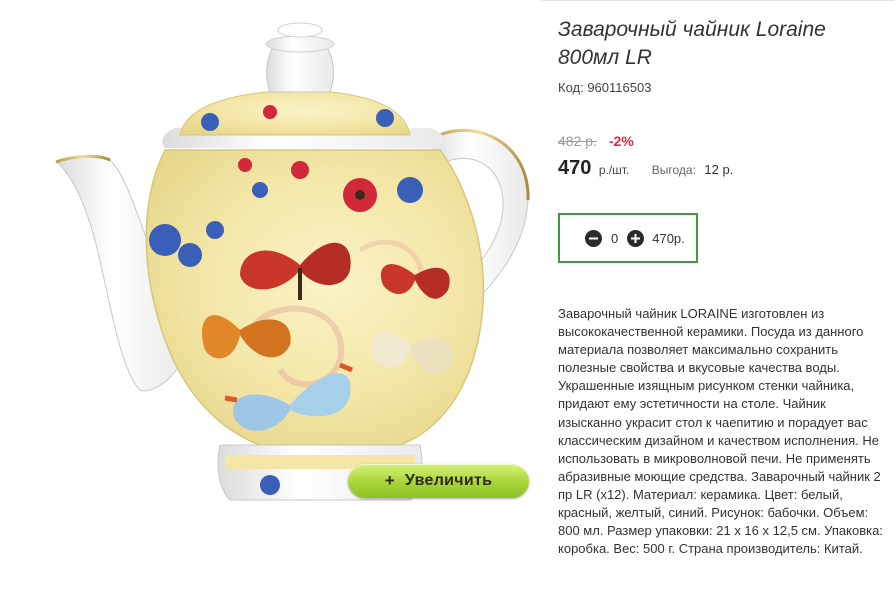  I want to click on minus-circle-icon, so click(593, 238).